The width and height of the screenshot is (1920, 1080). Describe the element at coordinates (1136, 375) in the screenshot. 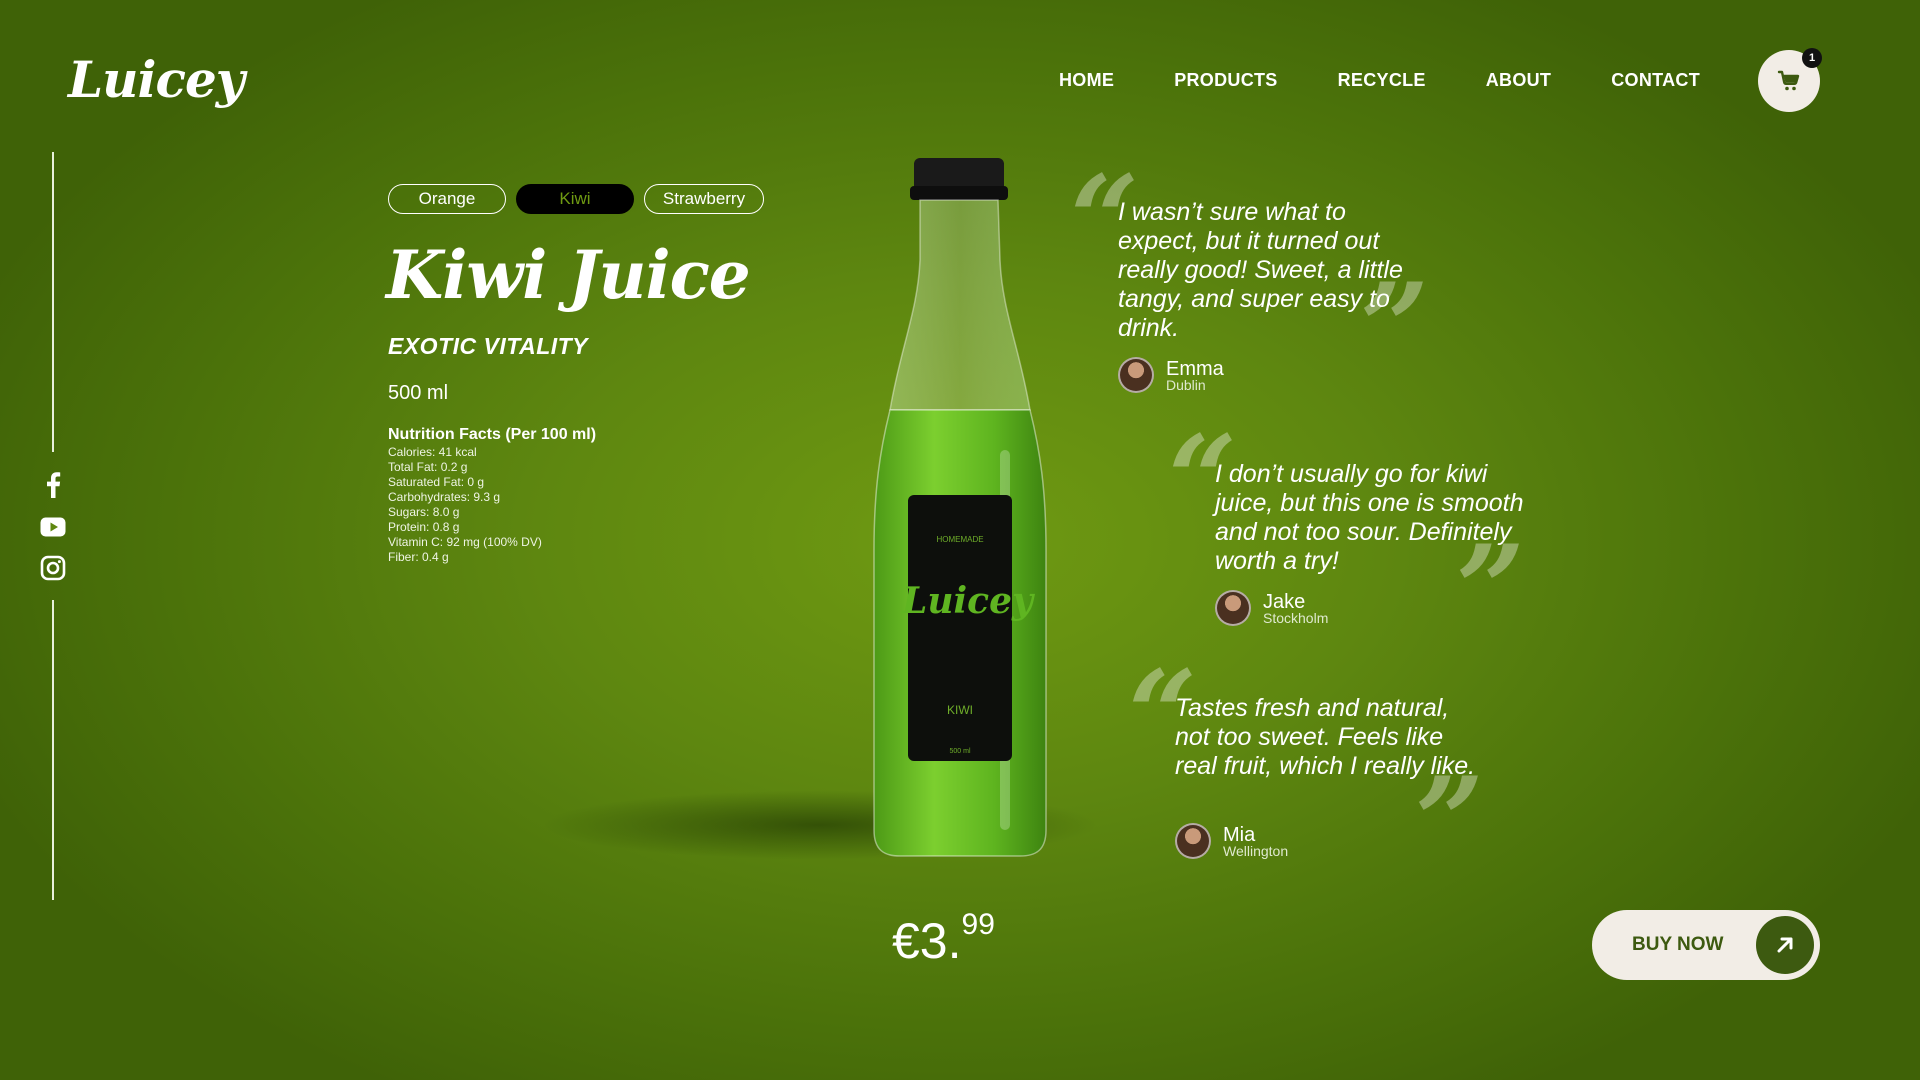

I see `avatar-emma` at that location.